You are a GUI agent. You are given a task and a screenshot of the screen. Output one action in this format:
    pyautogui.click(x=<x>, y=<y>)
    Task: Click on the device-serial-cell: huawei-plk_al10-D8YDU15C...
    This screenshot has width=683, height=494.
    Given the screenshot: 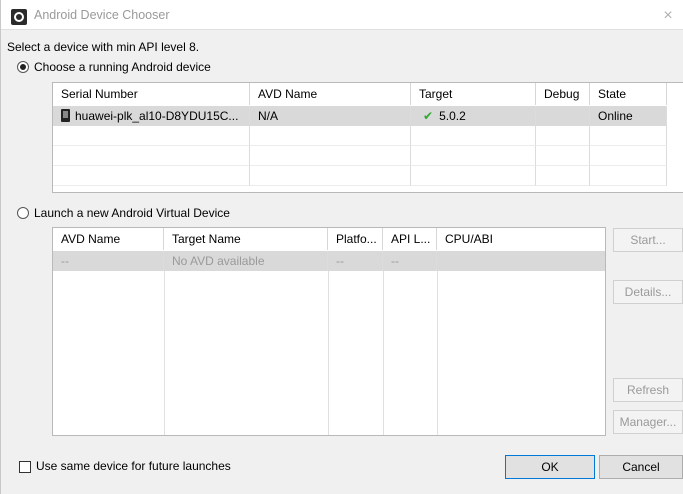 What is the action you would take?
    pyautogui.click(x=151, y=116)
    